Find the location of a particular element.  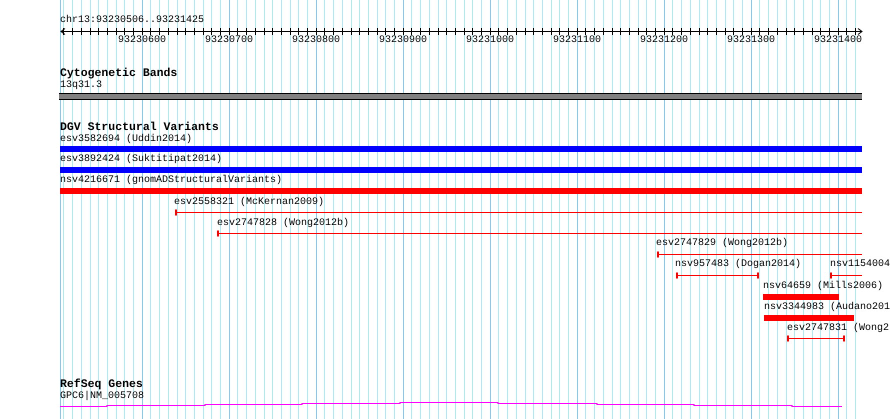

feature-label: GPC6|NM_005708 is located at coordinates (102, 397).